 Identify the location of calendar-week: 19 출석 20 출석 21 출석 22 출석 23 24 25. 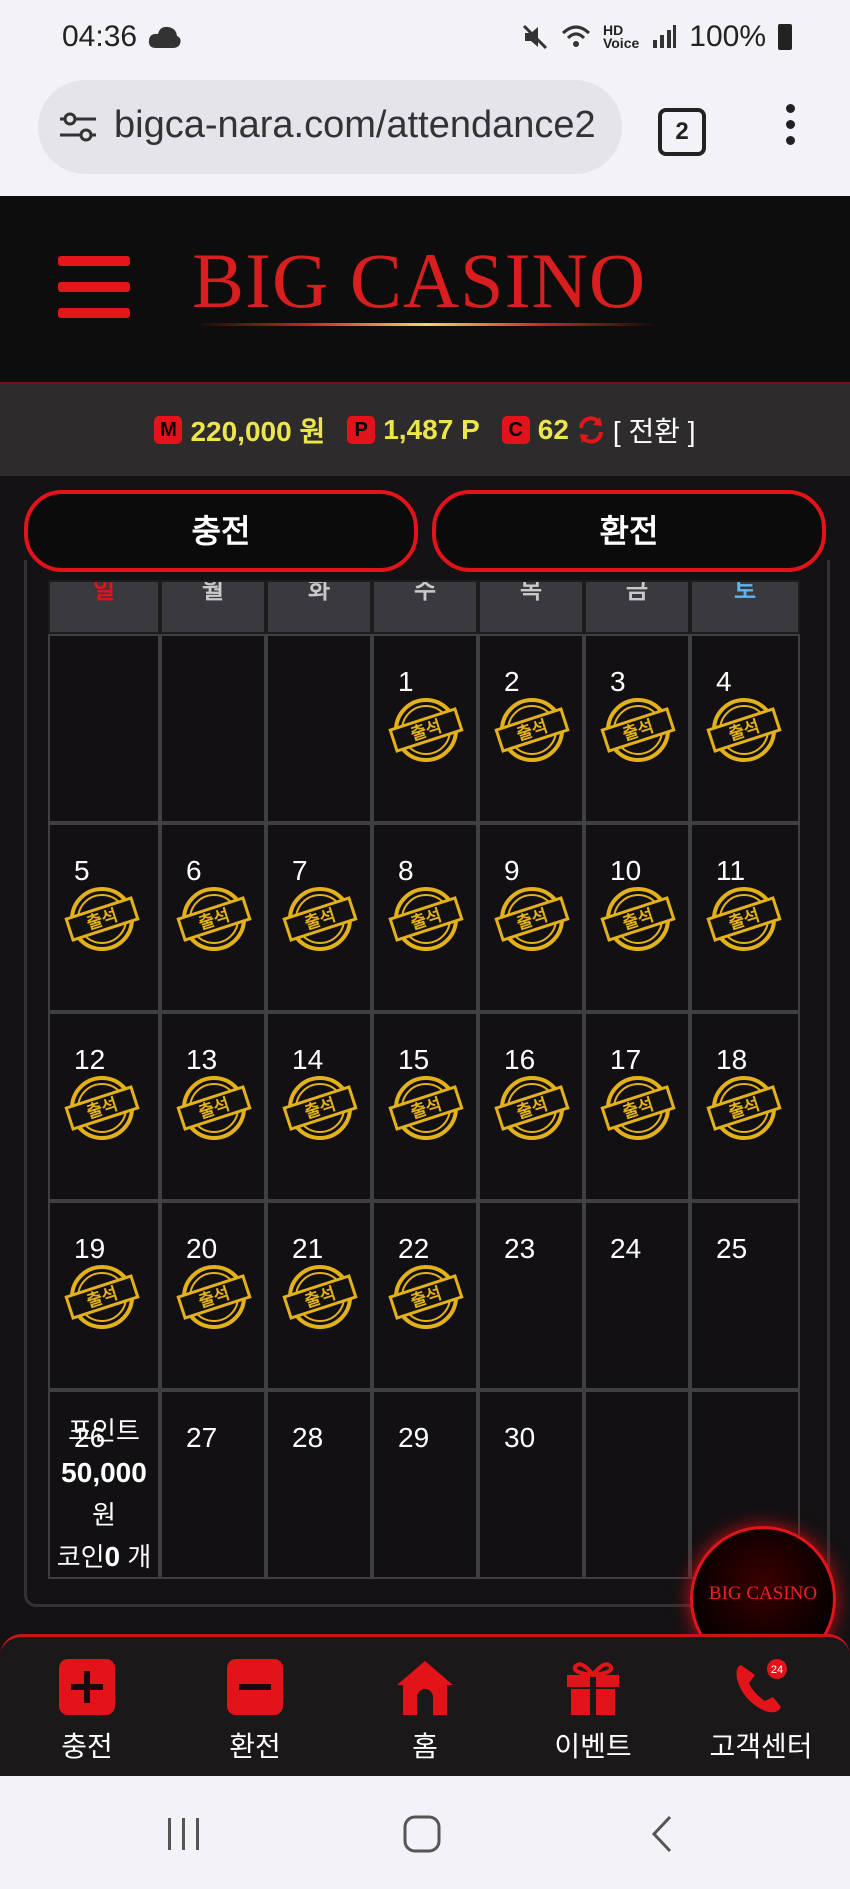
(424, 1295).